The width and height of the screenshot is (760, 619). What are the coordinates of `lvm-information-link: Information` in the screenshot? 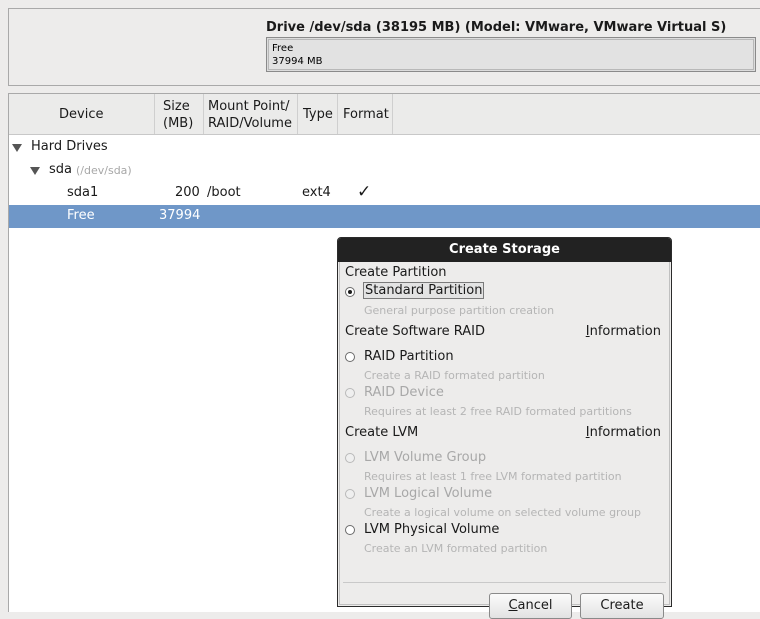 It's located at (623, 432).